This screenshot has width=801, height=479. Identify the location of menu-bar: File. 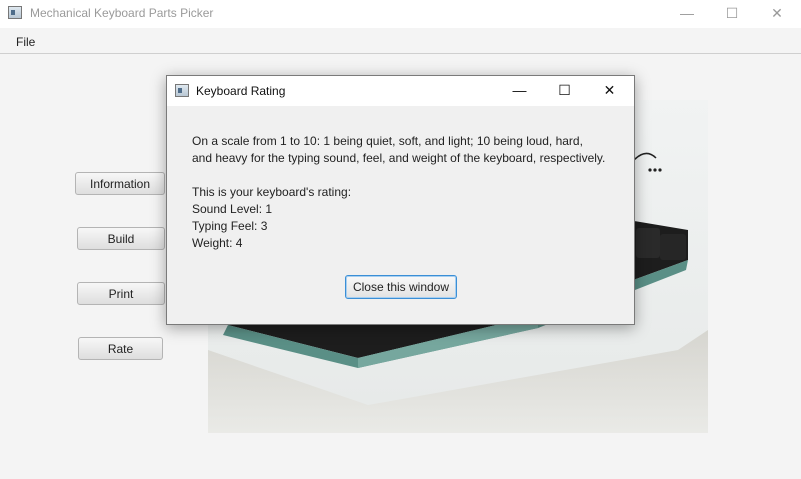
(400, 41).